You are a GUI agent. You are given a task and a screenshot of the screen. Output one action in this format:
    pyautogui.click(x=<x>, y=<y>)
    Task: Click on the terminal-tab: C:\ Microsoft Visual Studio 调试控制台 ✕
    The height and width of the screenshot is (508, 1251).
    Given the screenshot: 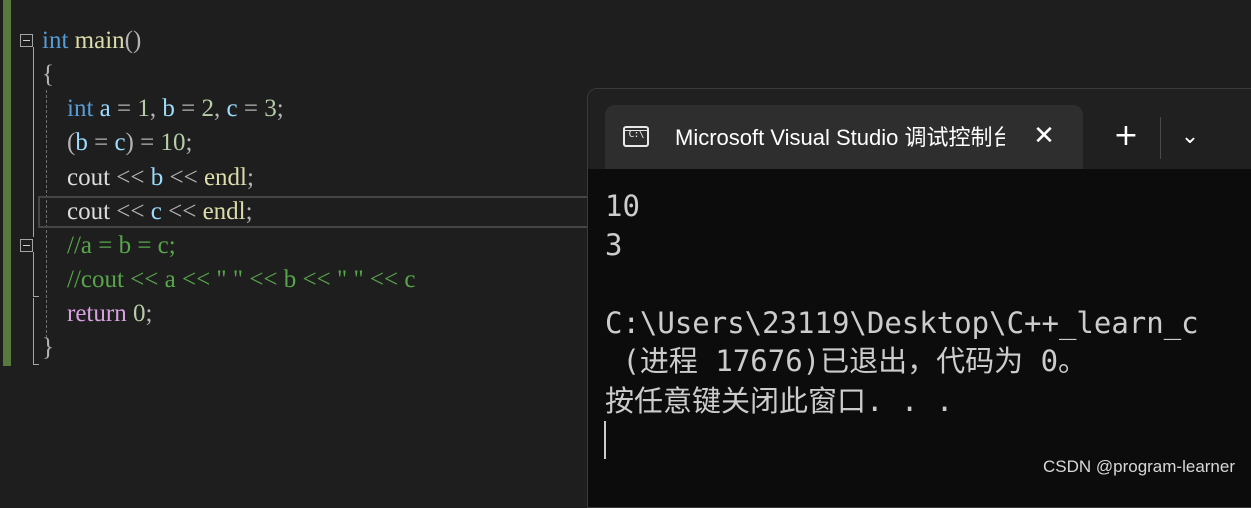 What is the action you would take?
    pyautogui.click(x=844, y=137)
    